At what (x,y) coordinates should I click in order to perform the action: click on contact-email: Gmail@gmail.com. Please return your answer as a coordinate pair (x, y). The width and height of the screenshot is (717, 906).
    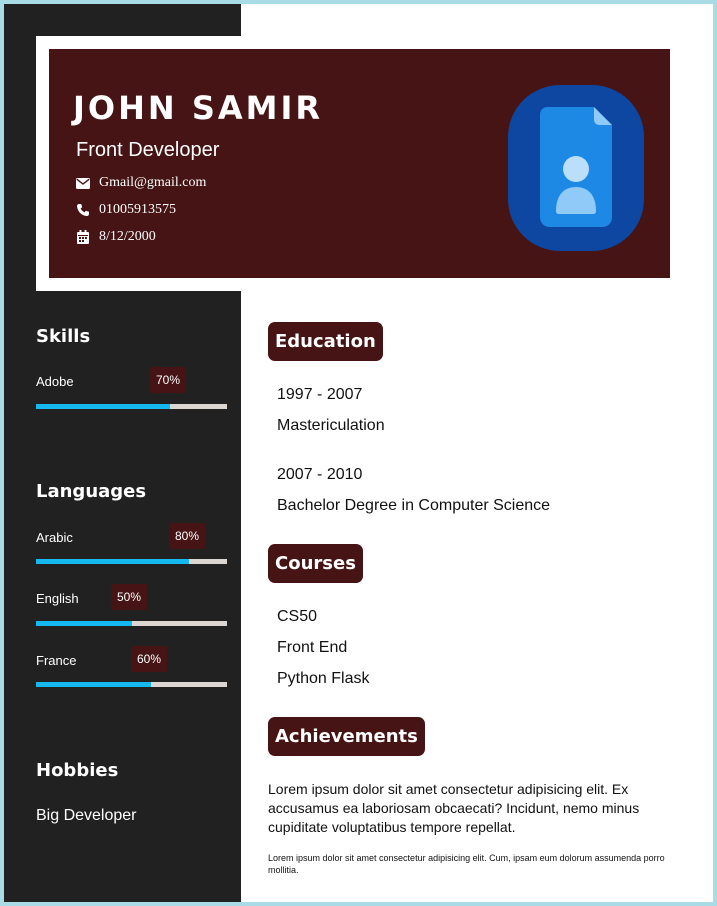
    Looking at the image, I should click on (141, 183).